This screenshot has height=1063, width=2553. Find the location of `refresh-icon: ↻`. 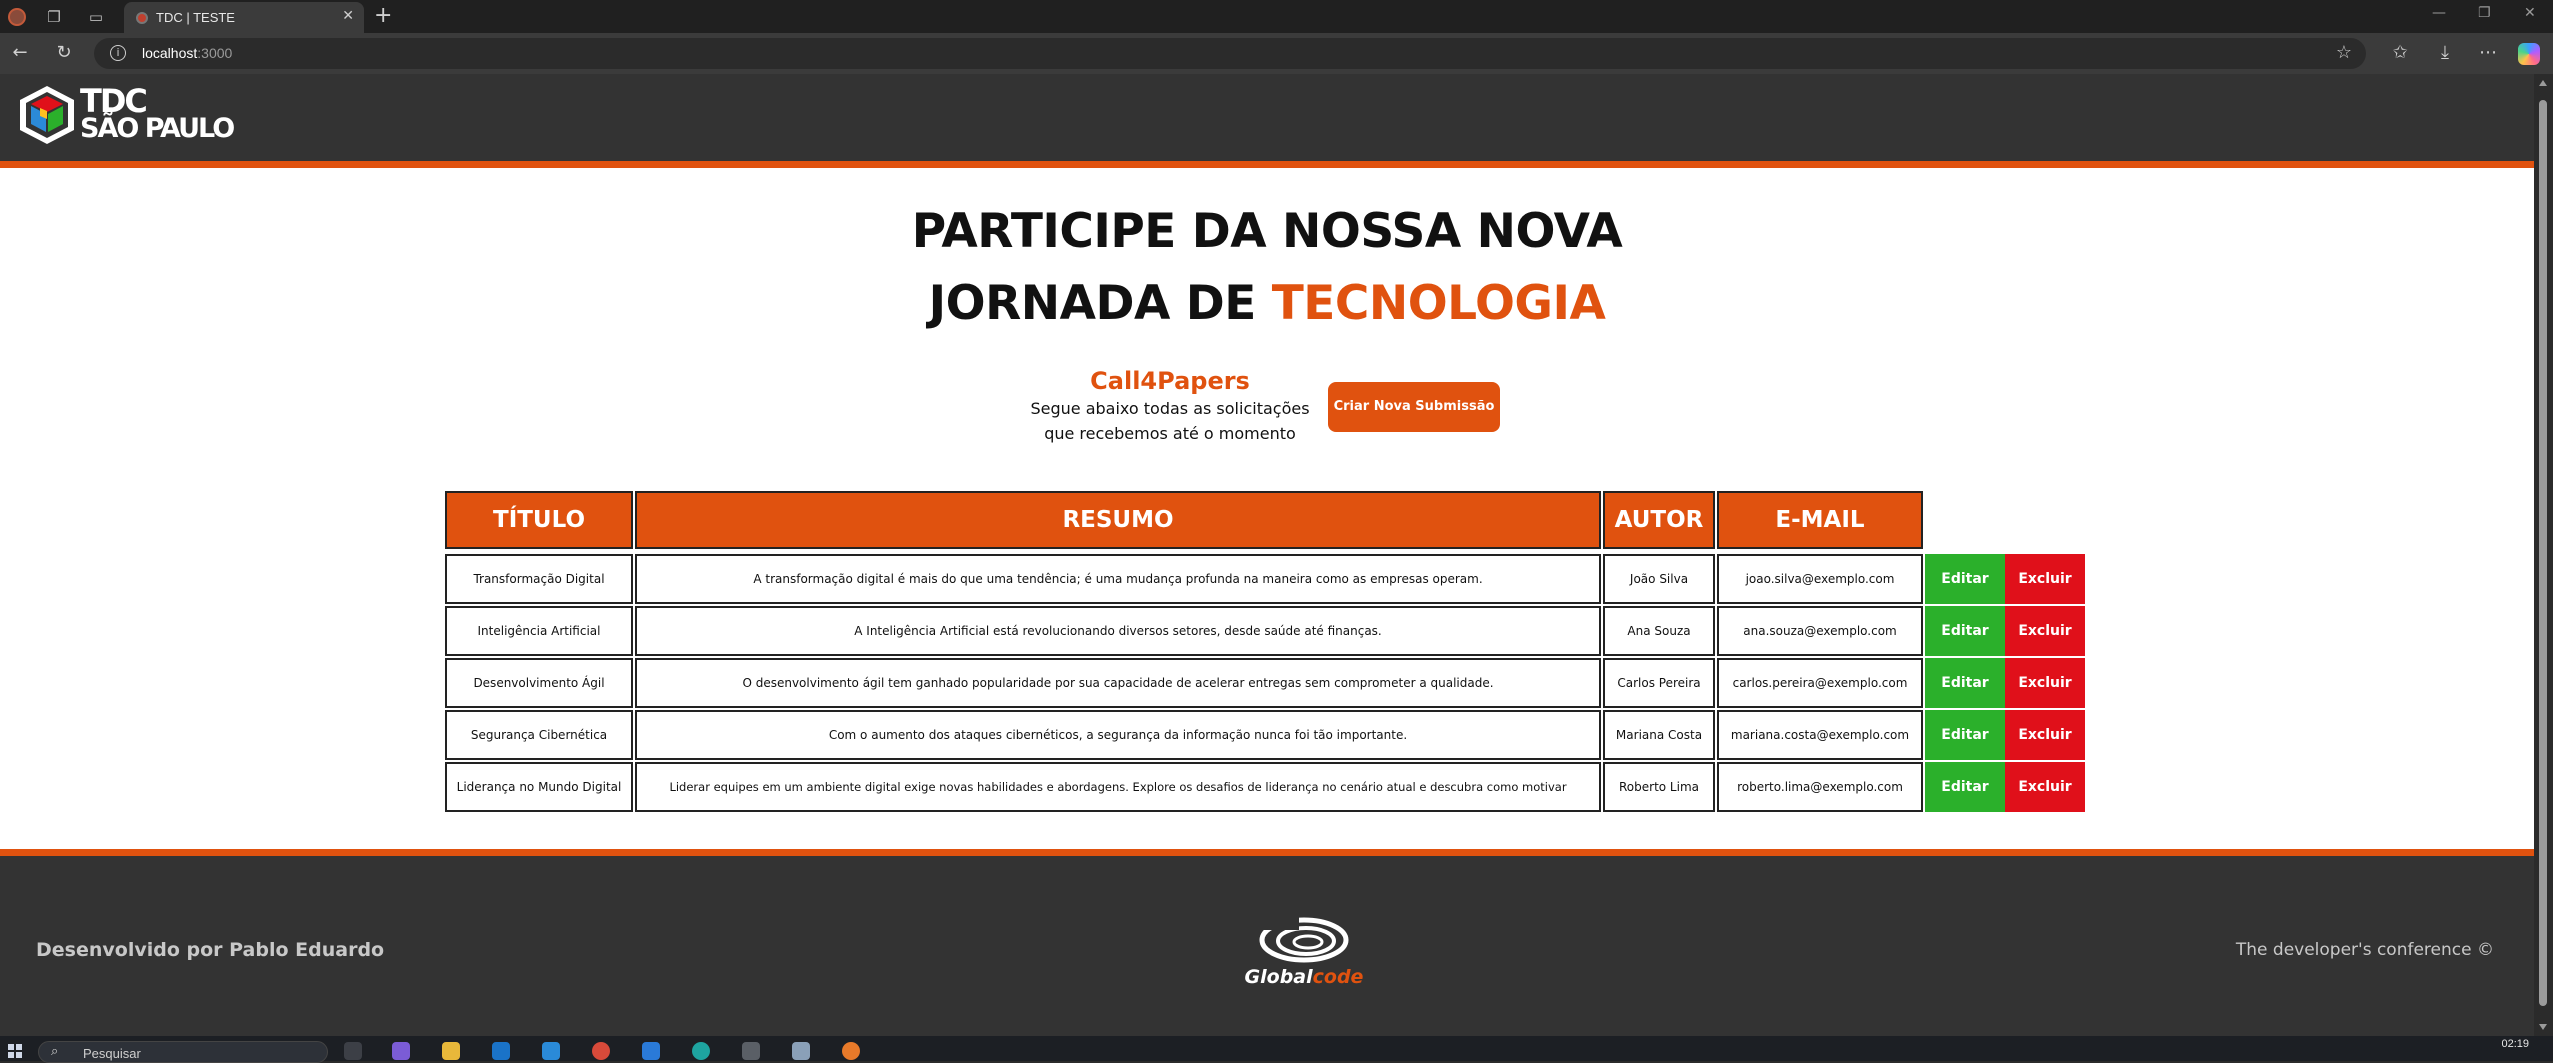

refresh-icon: ↻ is located at coordinates (64, 53).